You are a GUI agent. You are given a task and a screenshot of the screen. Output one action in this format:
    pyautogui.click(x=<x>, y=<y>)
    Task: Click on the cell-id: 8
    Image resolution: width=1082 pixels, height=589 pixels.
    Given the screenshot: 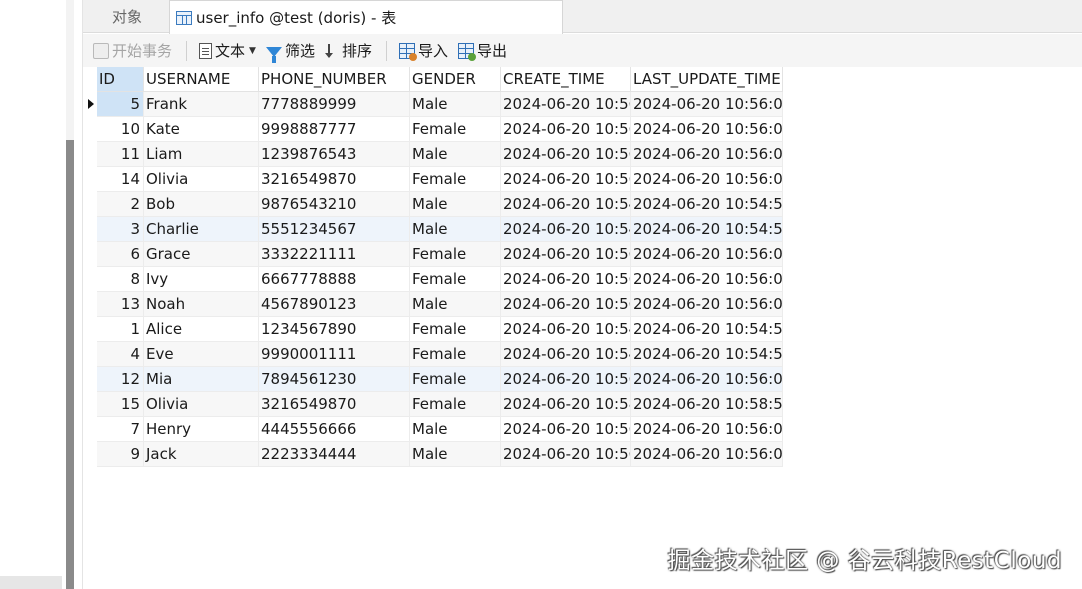 What is the action you would take?
    pyautogui.click(x=120, y=279)
    